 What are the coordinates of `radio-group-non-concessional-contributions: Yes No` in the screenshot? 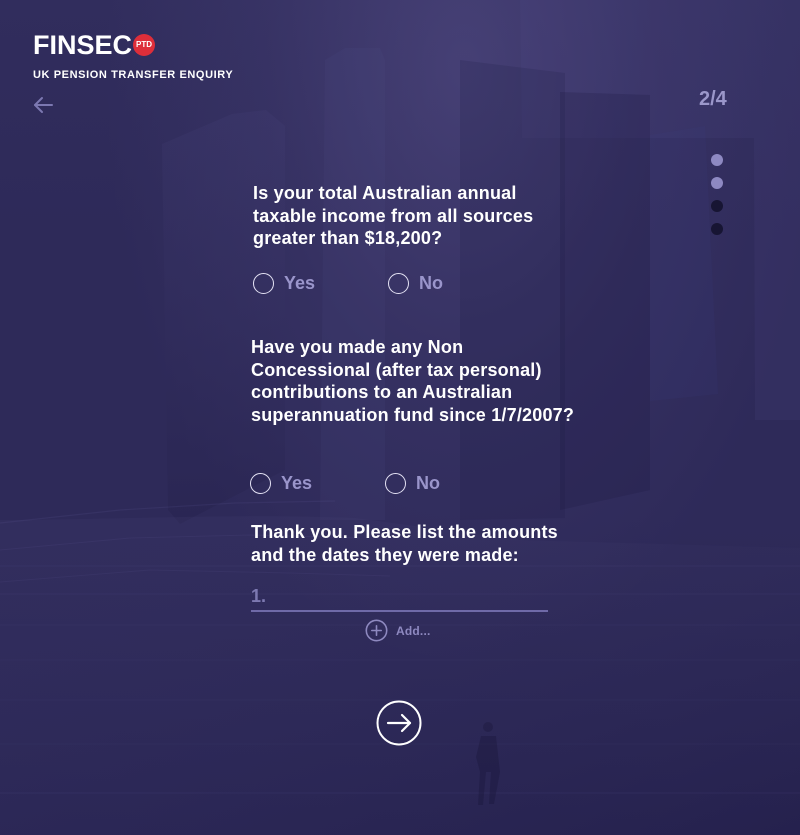 It's located at (370, 486).